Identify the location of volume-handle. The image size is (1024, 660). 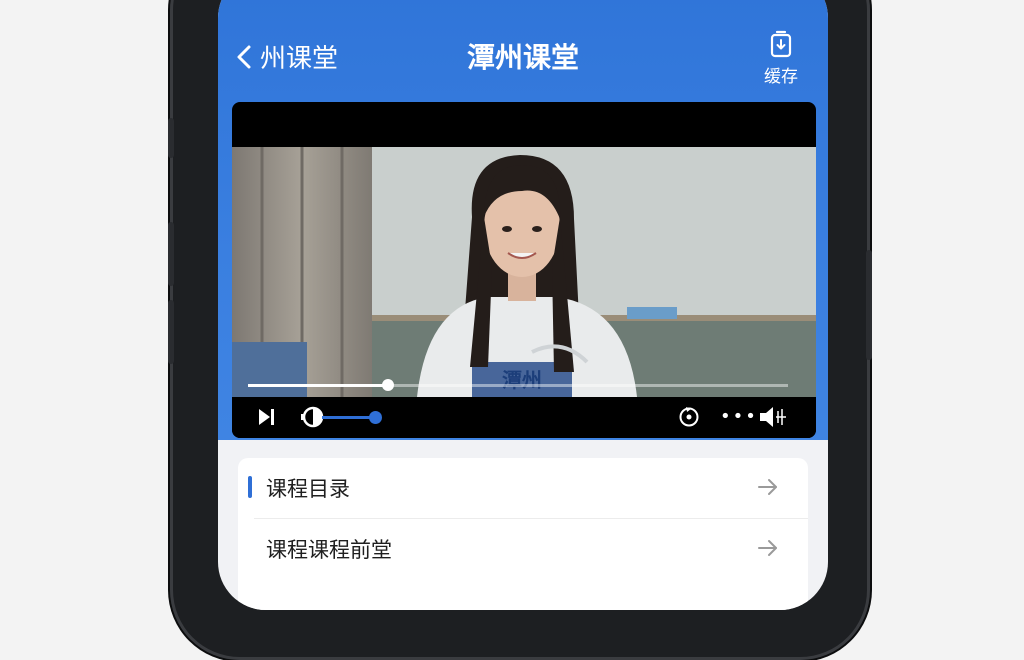
(375, 417).